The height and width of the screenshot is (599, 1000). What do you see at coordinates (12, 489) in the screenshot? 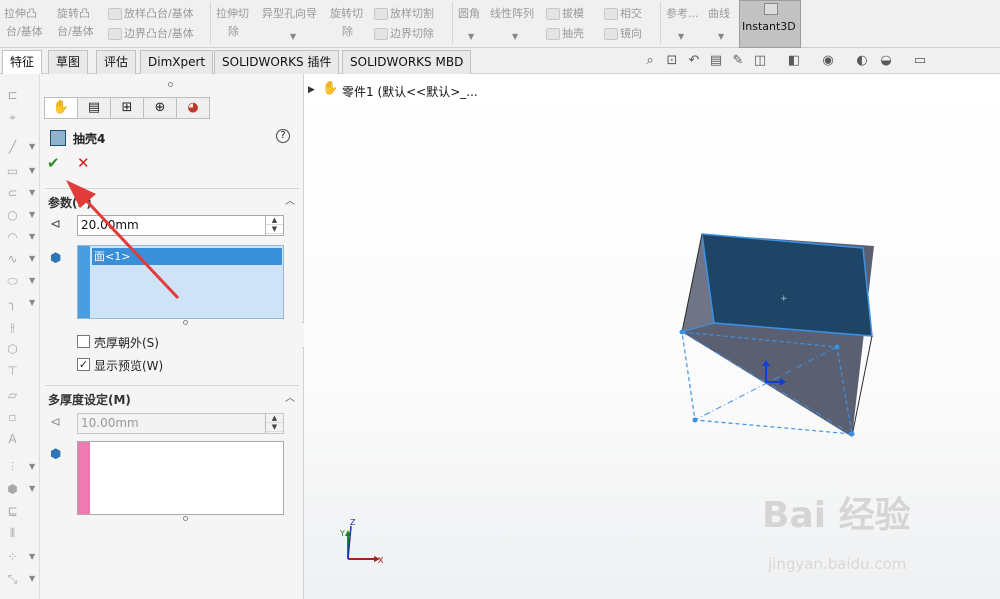
I see `convert-entities-icon: ⬢` at bounding box center [12, 489].